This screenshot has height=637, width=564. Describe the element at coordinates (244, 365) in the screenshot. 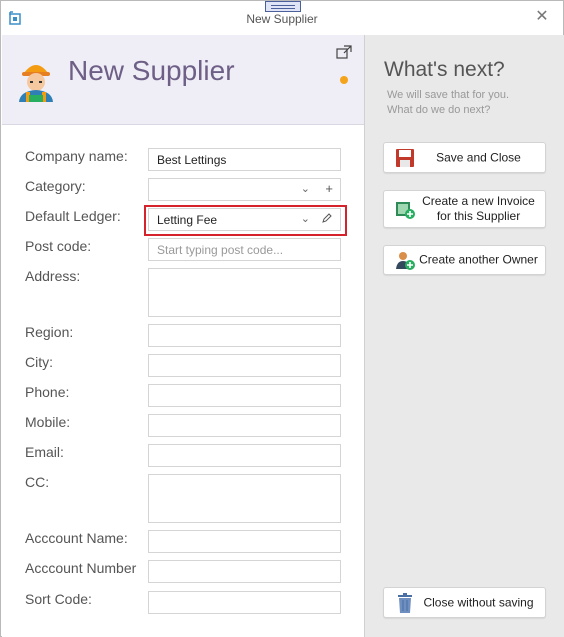

I see `city-field` at that location.